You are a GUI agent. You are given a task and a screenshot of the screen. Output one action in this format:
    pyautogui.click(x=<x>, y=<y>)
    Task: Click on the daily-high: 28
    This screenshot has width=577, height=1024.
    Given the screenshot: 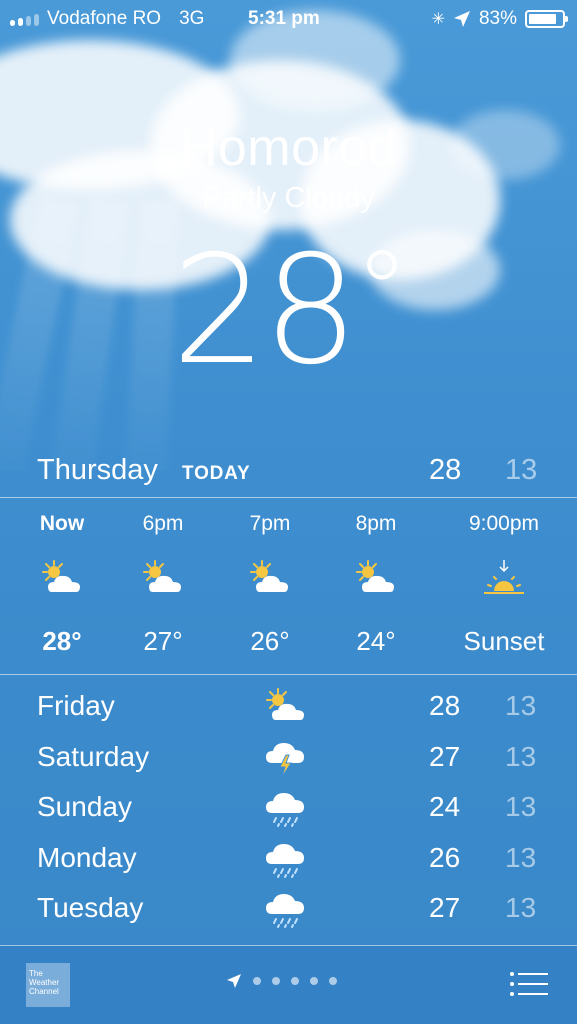 What is the action you would take?
    pyautogui.click(x=445, y=705)
    